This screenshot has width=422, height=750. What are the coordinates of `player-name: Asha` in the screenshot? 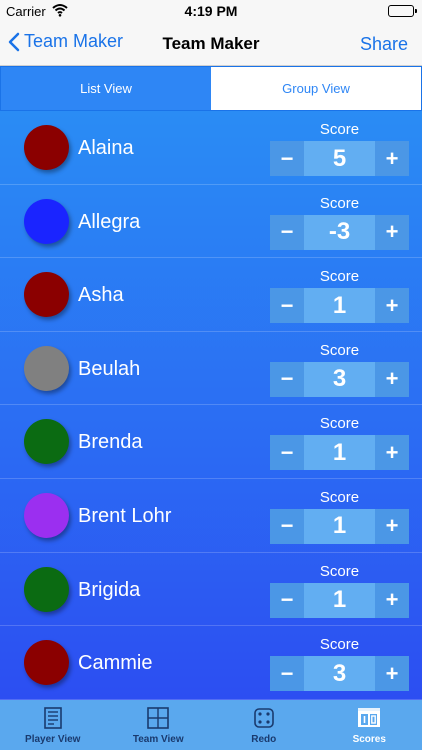 It's located at (101, 295).